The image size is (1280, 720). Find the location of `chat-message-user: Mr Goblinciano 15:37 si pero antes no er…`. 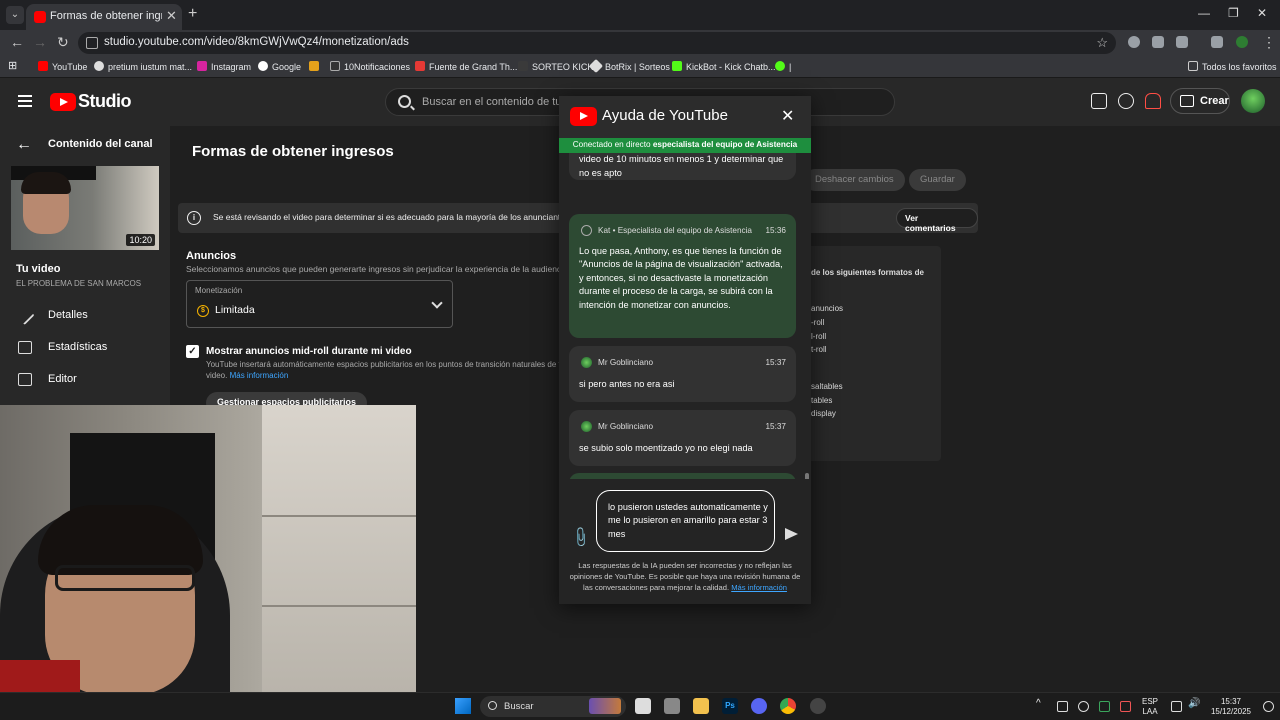

chat-message-user: Mr Goblinciano 15:37 si pero antes no er… is located at coordinates (682, 374).